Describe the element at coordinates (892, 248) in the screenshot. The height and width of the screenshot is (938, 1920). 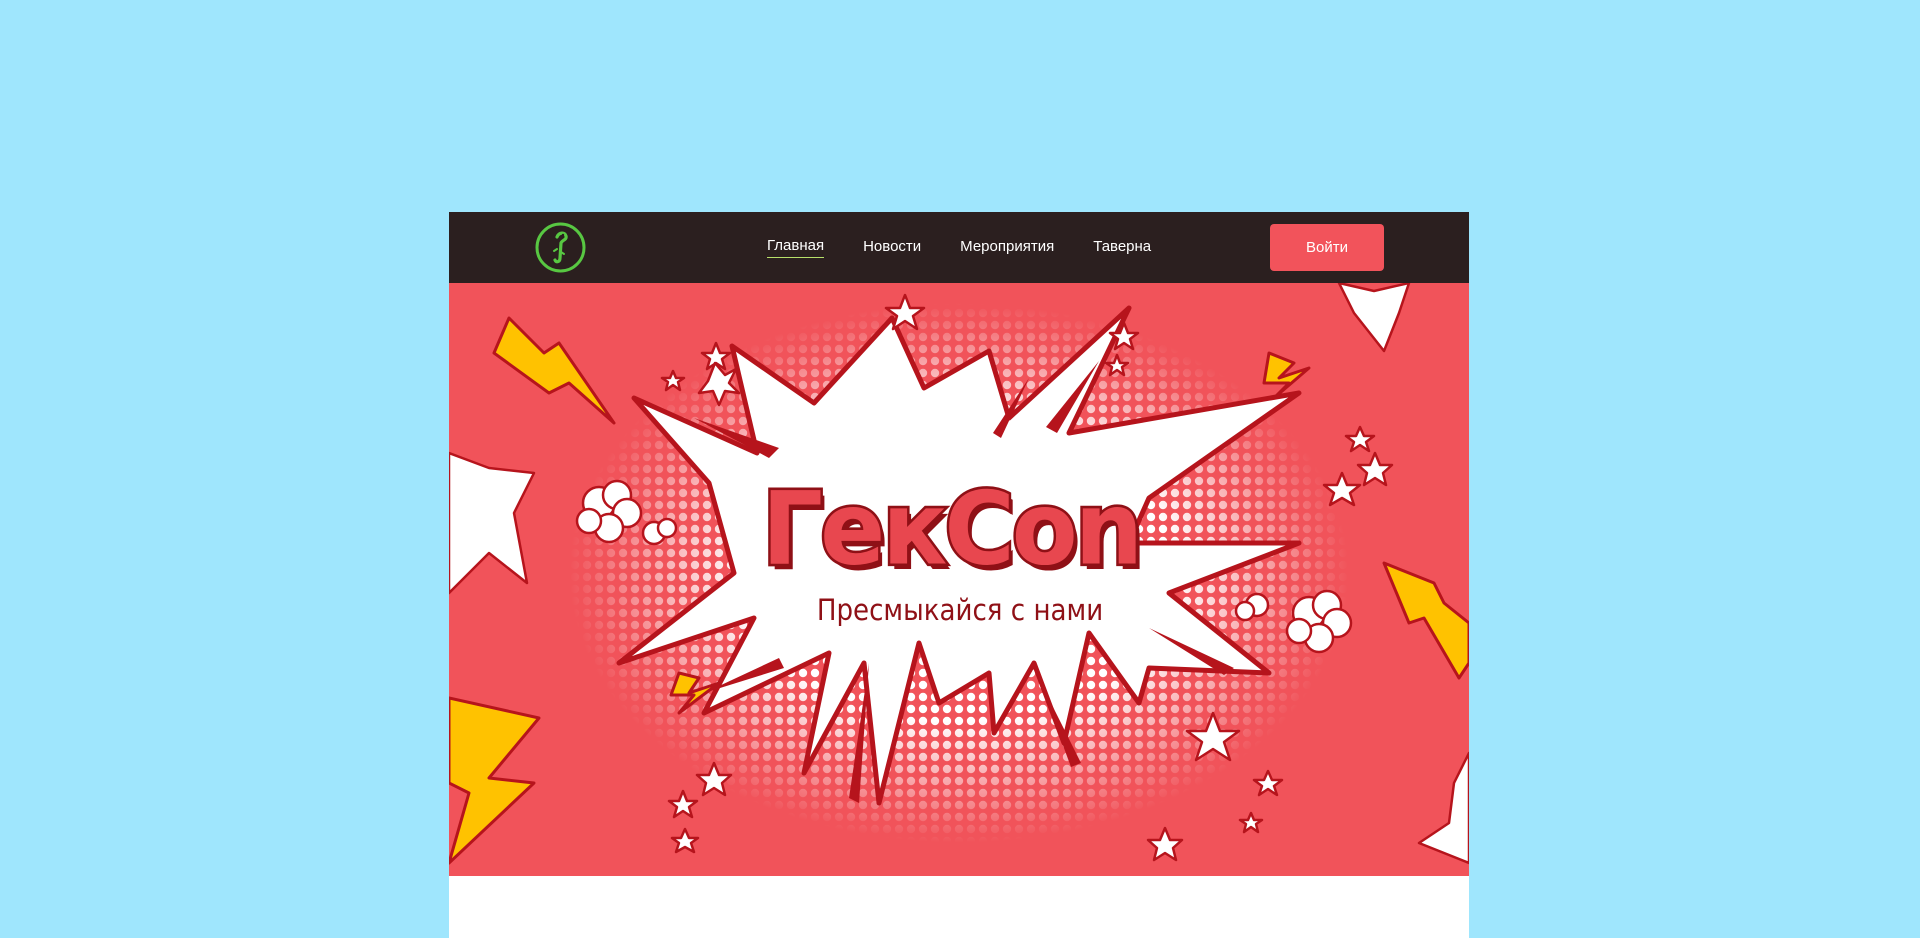
I see `nav-link-news: Новости` at that location.